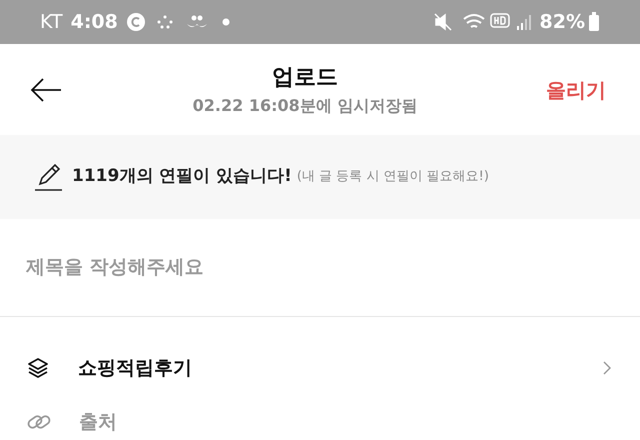 This screenshot has width=640, height=440. Describe the element at coordinates (305, 106) in the screenshot. I see `autosave-text: 02.22 16:08분에 임시저장됨` at that location.